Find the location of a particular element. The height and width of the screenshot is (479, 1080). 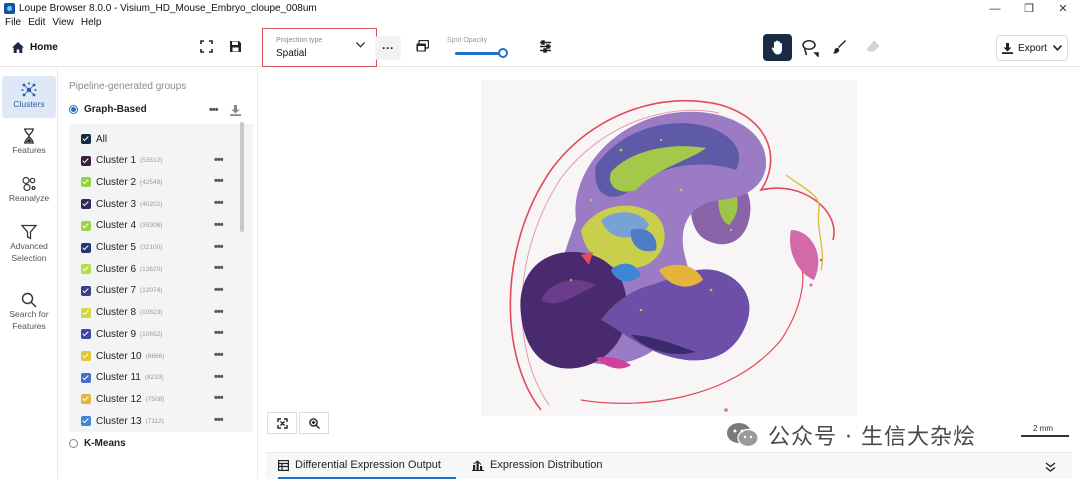

view-controls is located at coordinates (299, 423).